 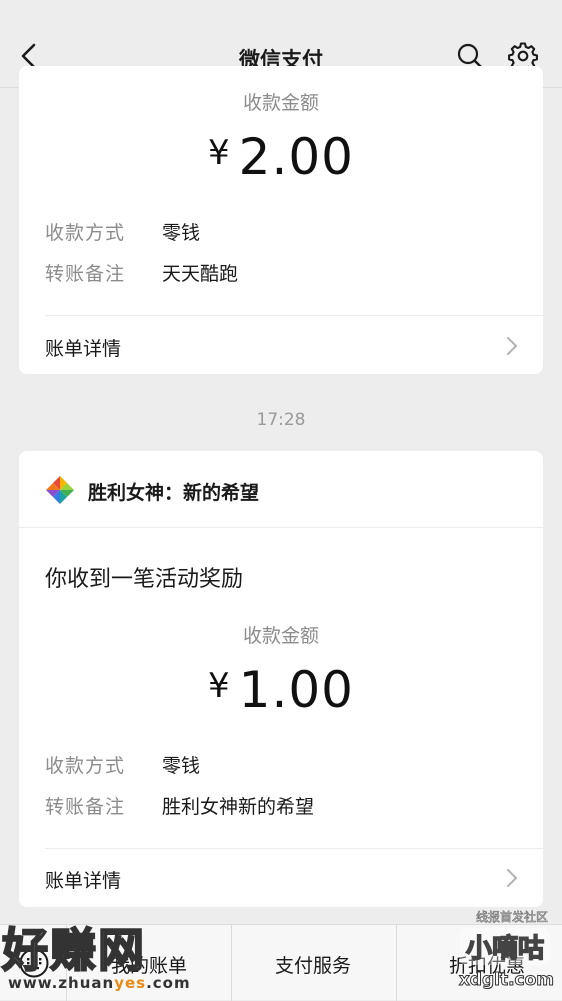 What do you see at coordinates (296, 690) in the screenshot?
I see `amount-number: 1.00` at bounding box center [296, 690].